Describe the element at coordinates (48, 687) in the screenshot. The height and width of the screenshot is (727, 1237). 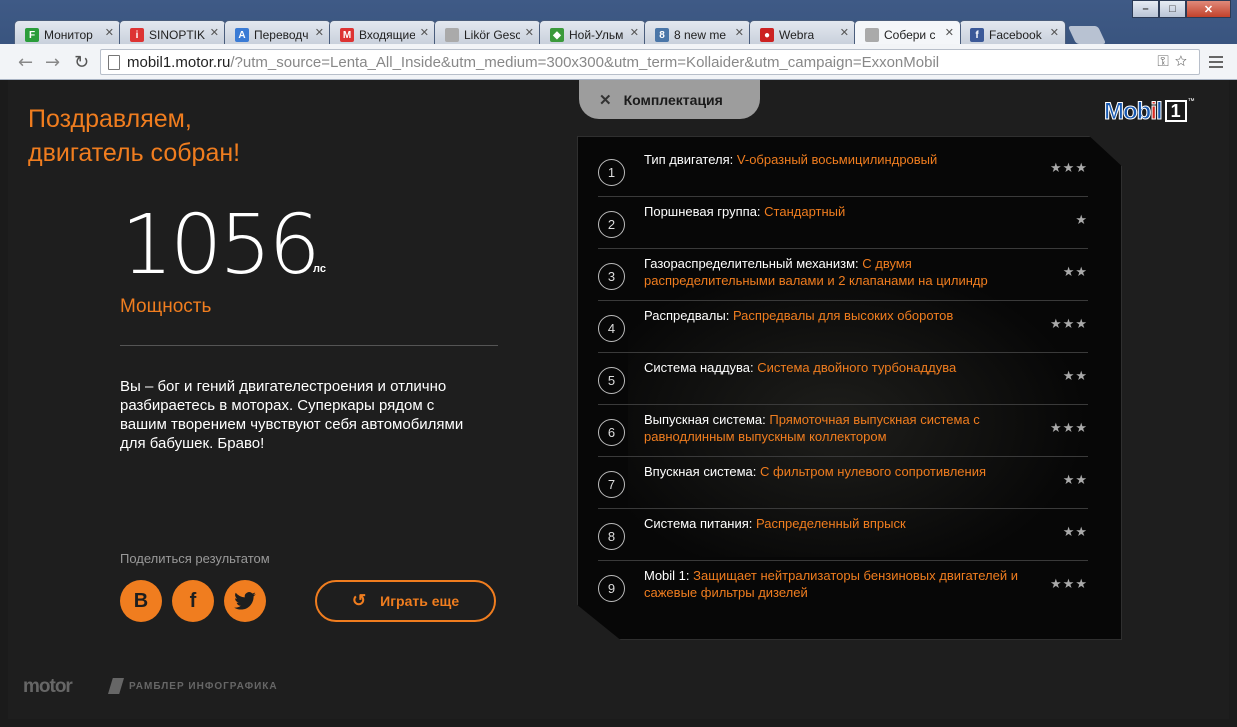
I see `motor-logo: motor` at that location.